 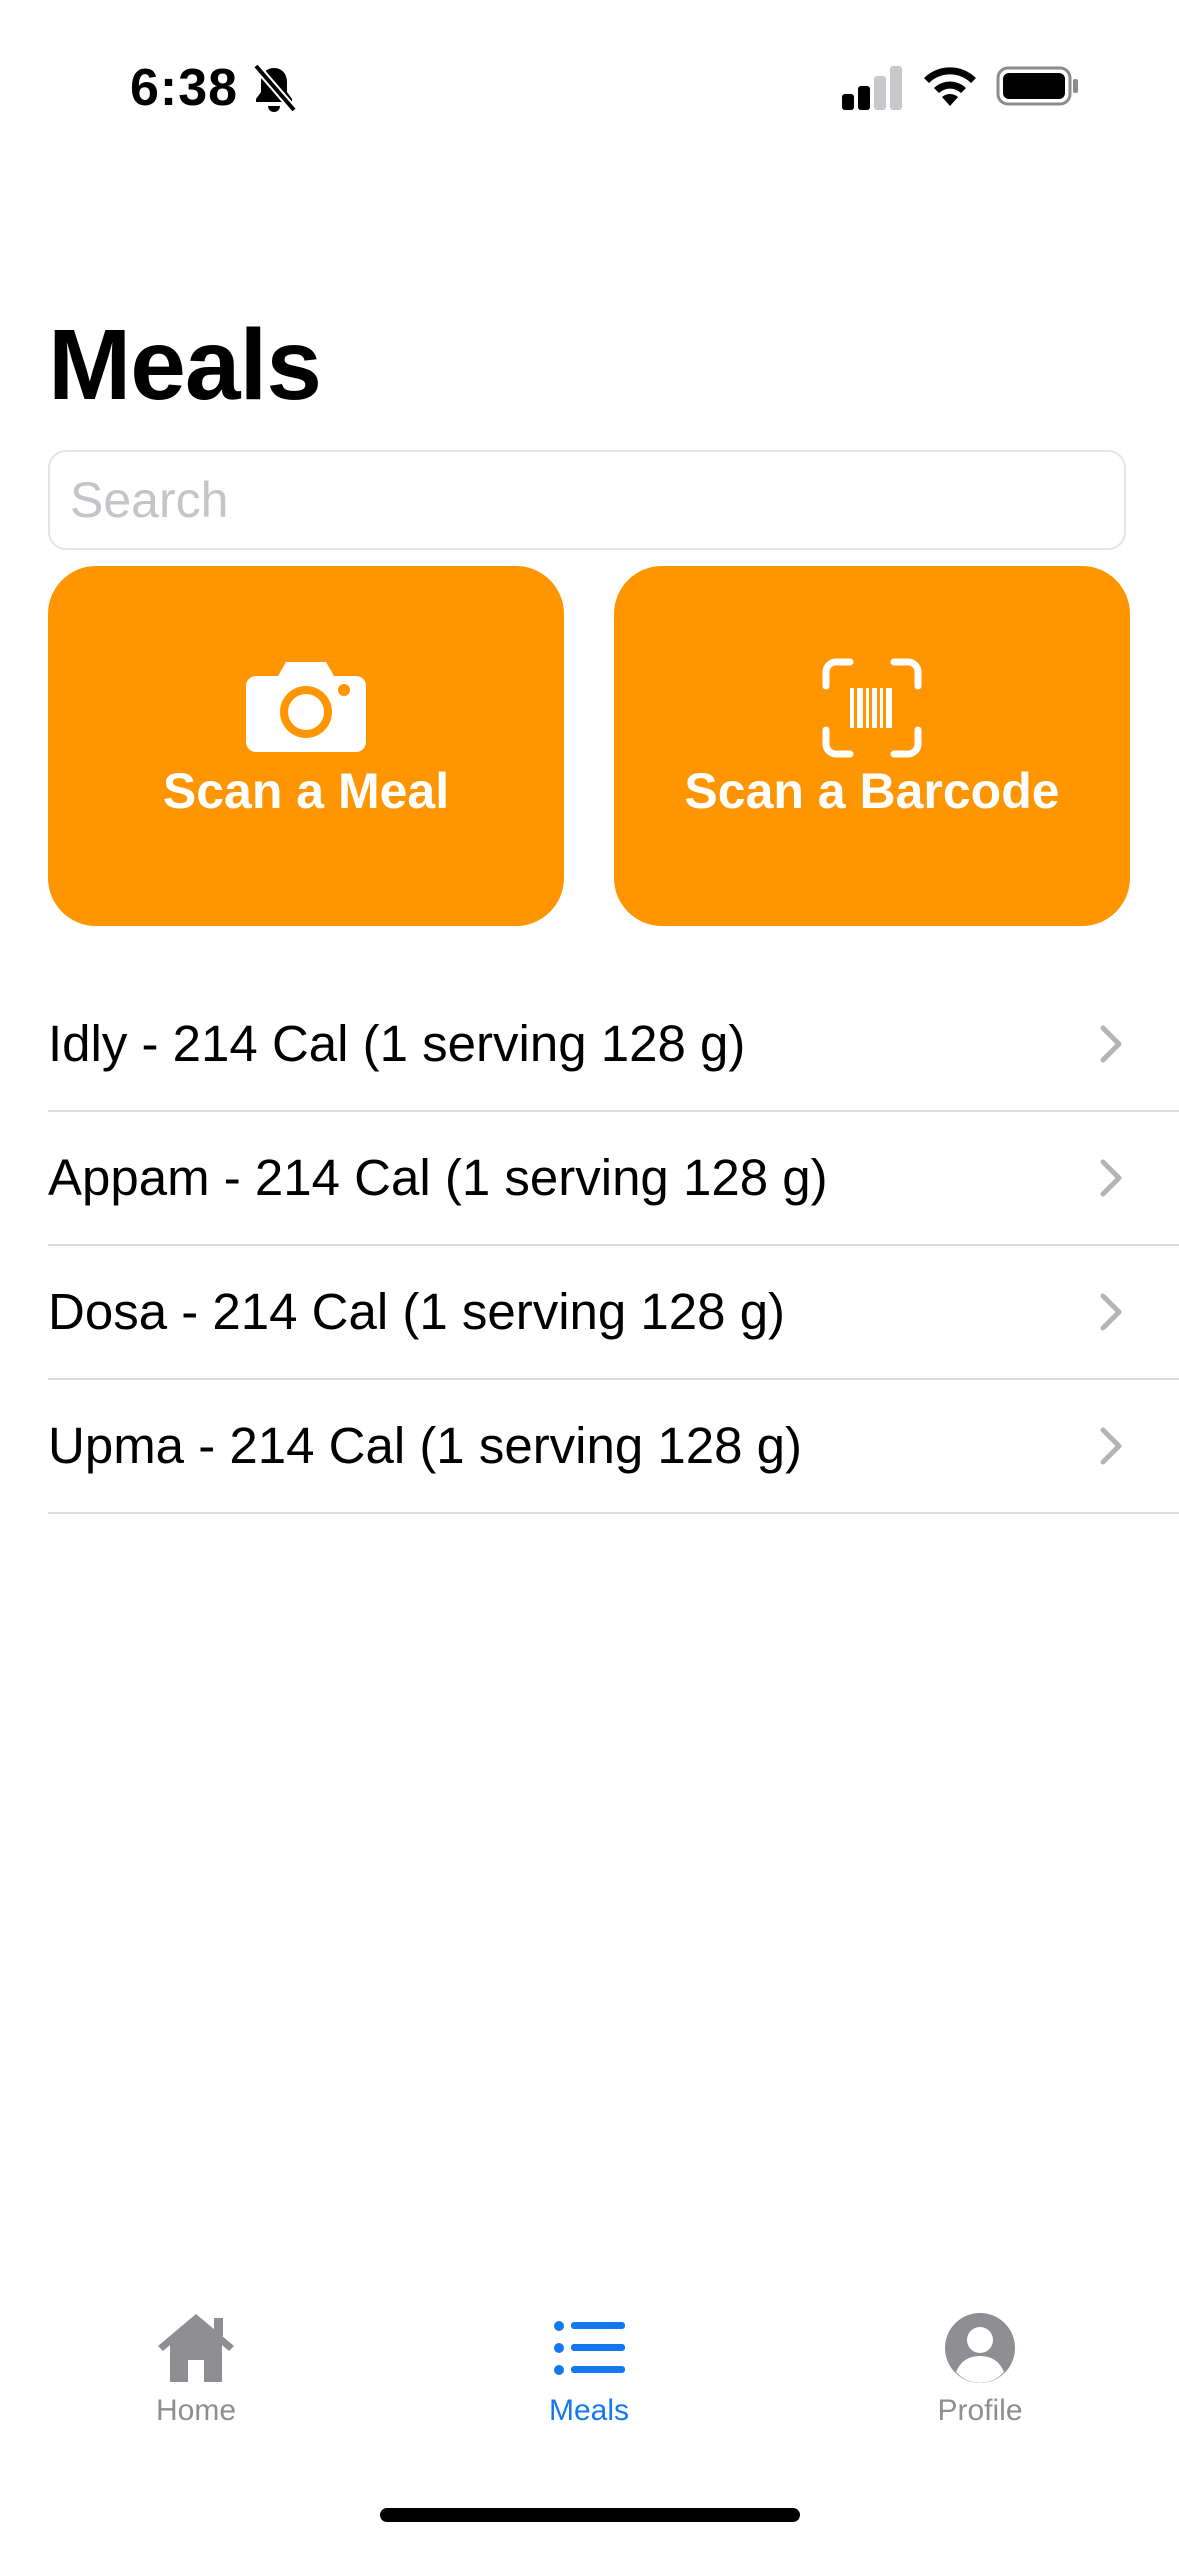 I want to click on camera-icon, so click(x=306, y=707).